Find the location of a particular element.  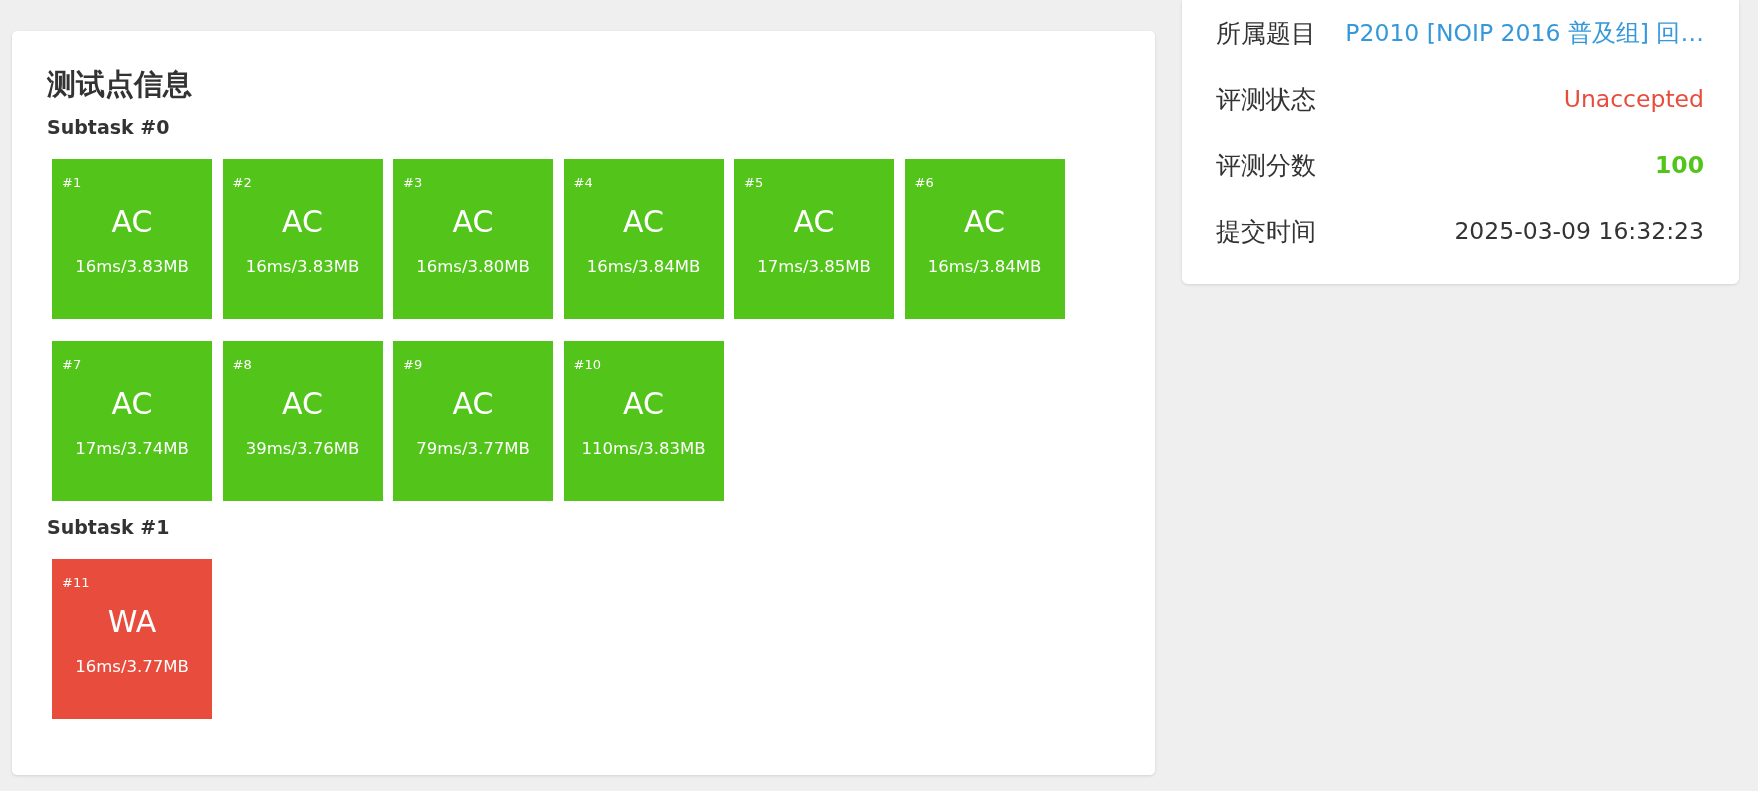

test-case-number: #4 is located at coordinates (583, 183).